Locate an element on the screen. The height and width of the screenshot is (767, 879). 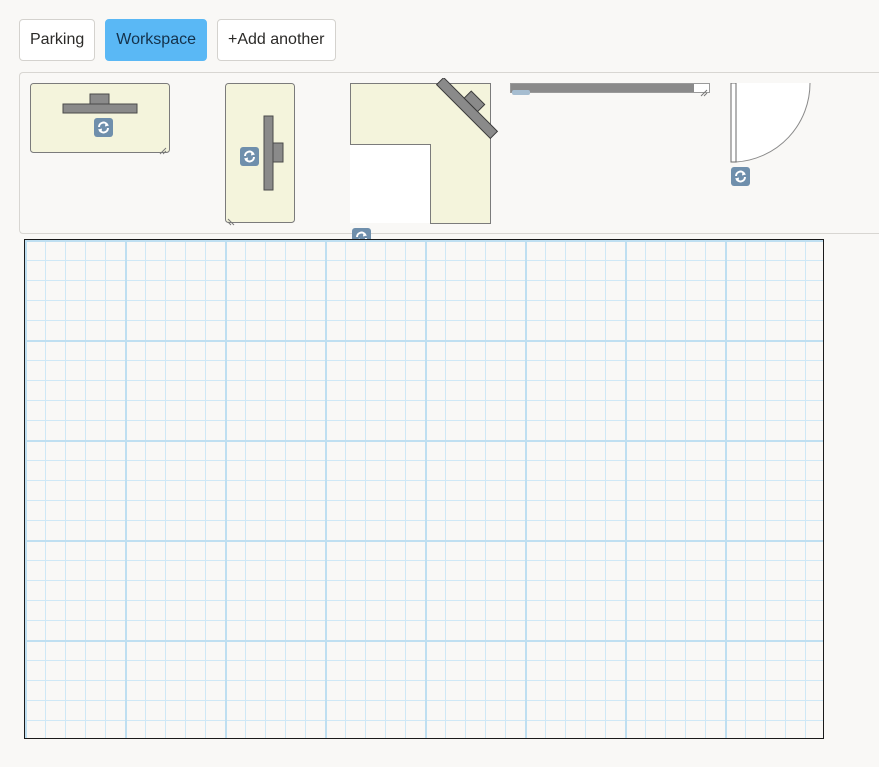
floor-tabs: Parking Workspace +Add another is located at coordinates (177, 40).